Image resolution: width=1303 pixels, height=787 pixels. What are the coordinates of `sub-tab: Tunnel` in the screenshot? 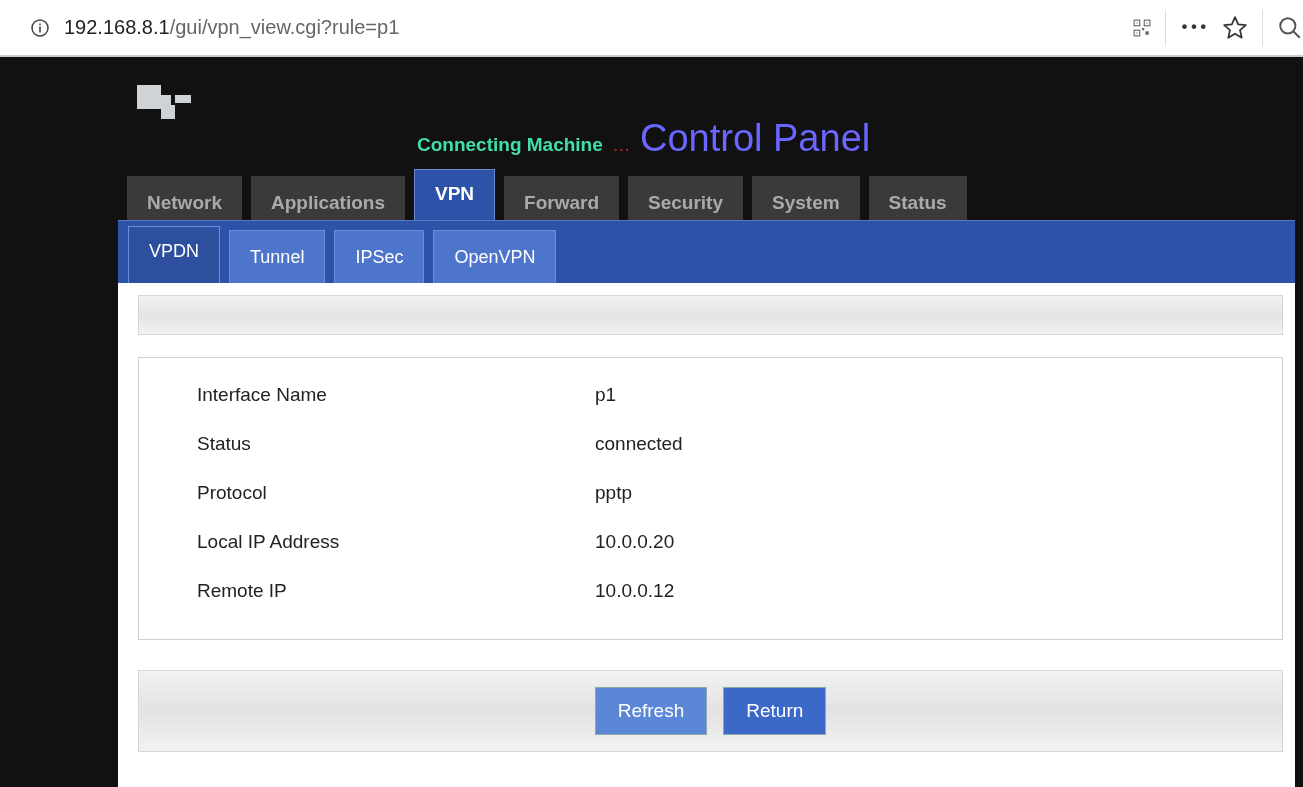 It's located at (277, 256).